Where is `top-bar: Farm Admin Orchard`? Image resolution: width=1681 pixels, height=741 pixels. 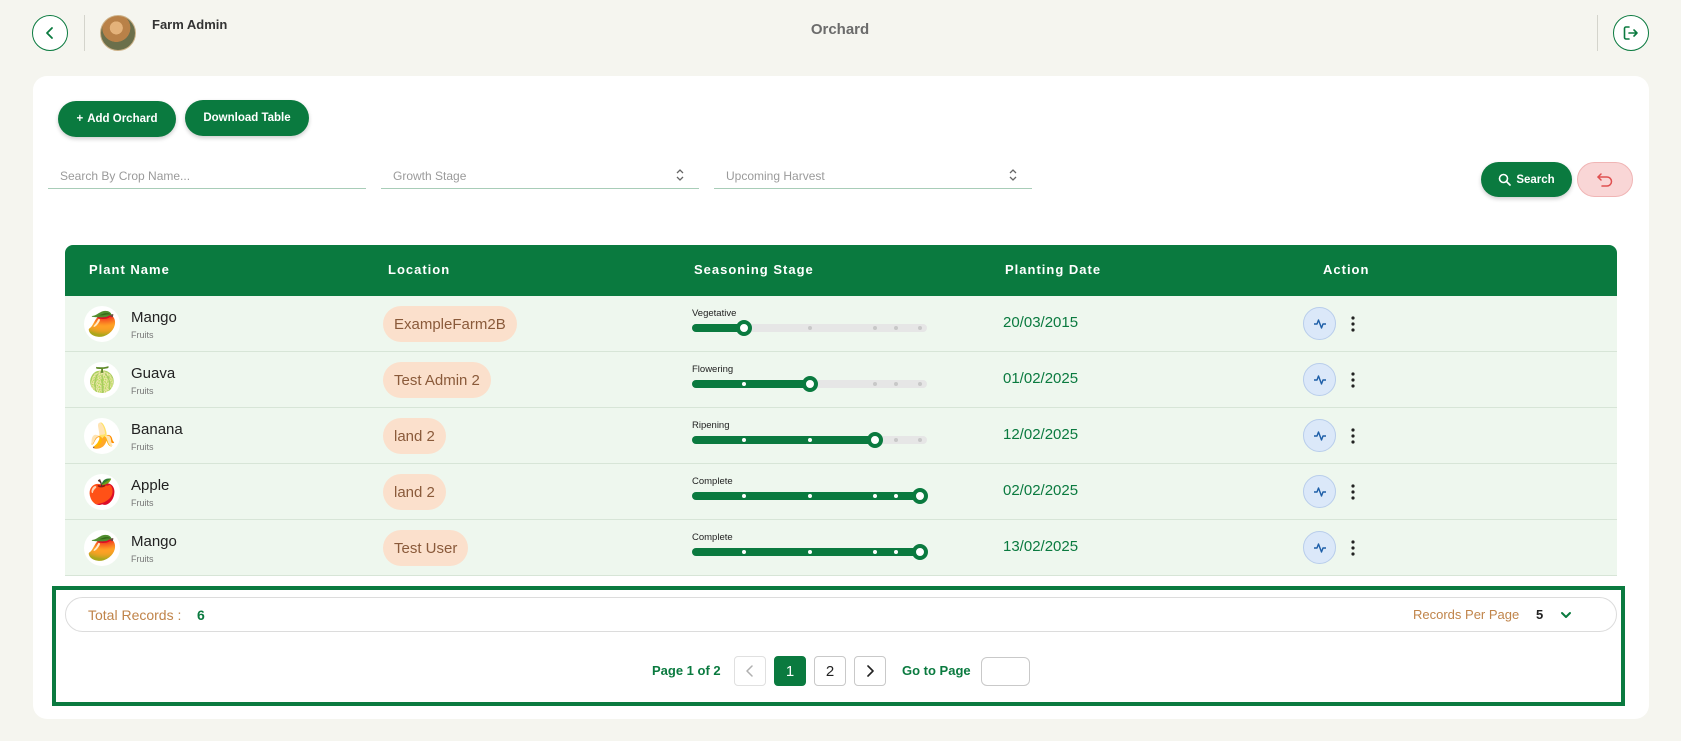
top-bar: Farm Admin Orchard is located at coordinates (840, 35).